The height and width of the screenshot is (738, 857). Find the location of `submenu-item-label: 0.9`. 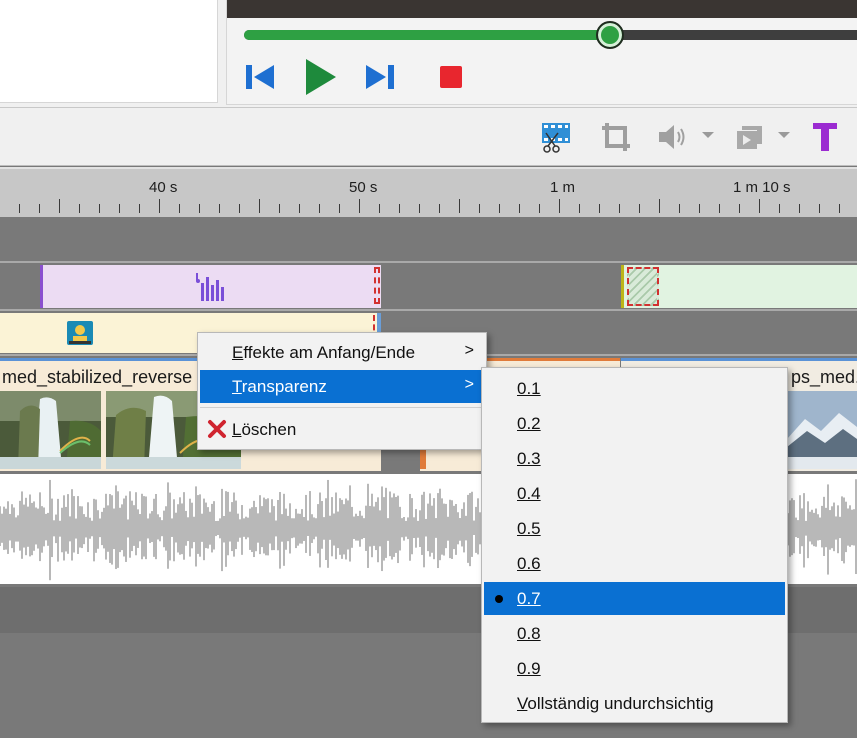

submenu-item-label: 0.9 is located at coordinates (529, 668).